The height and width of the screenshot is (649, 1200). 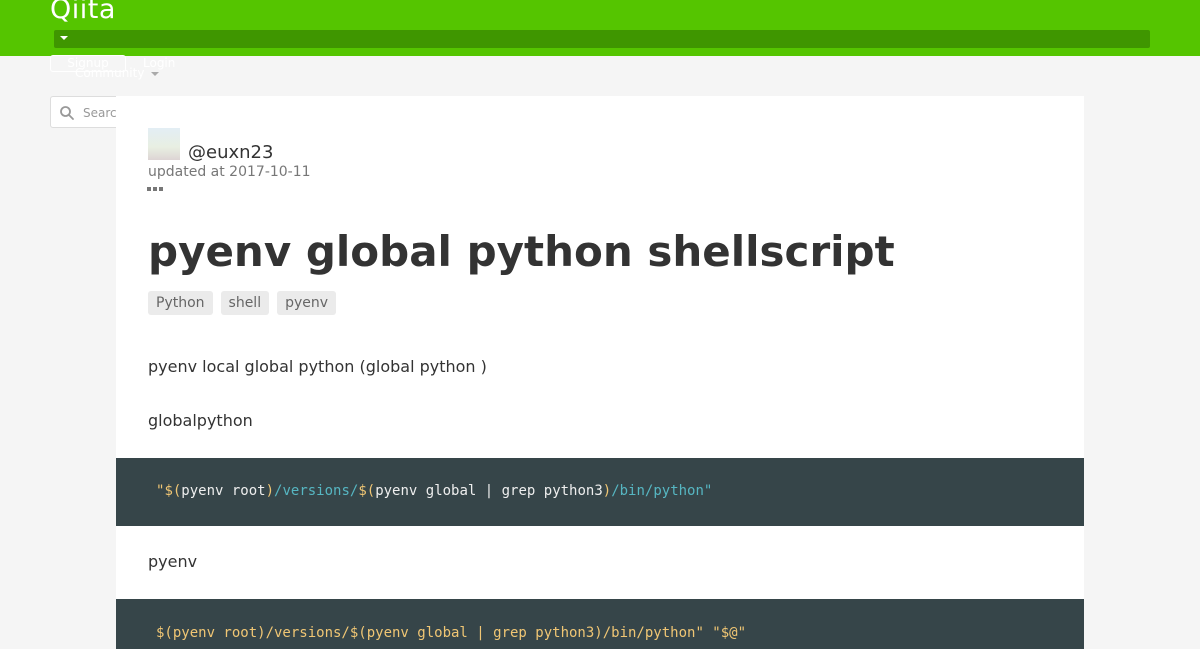 What do you see at coordinates (155, 189) in the screenshot?
I see `more-options-icon` at bounding box center [155, 189].